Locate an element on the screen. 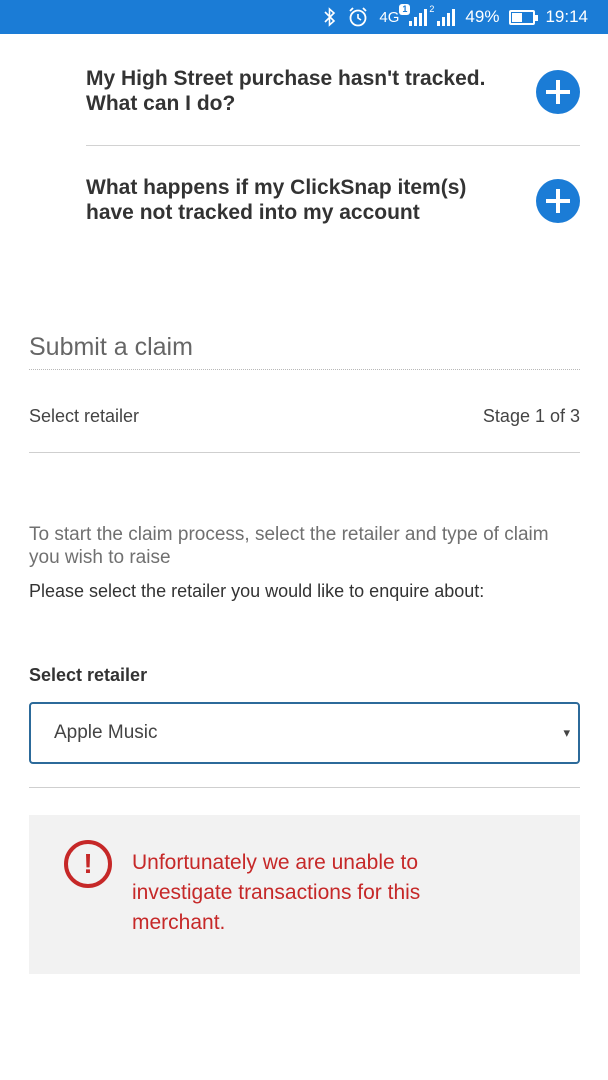  stage-indicator: Stage 1 of 3 is located at coordinates (531, 416).